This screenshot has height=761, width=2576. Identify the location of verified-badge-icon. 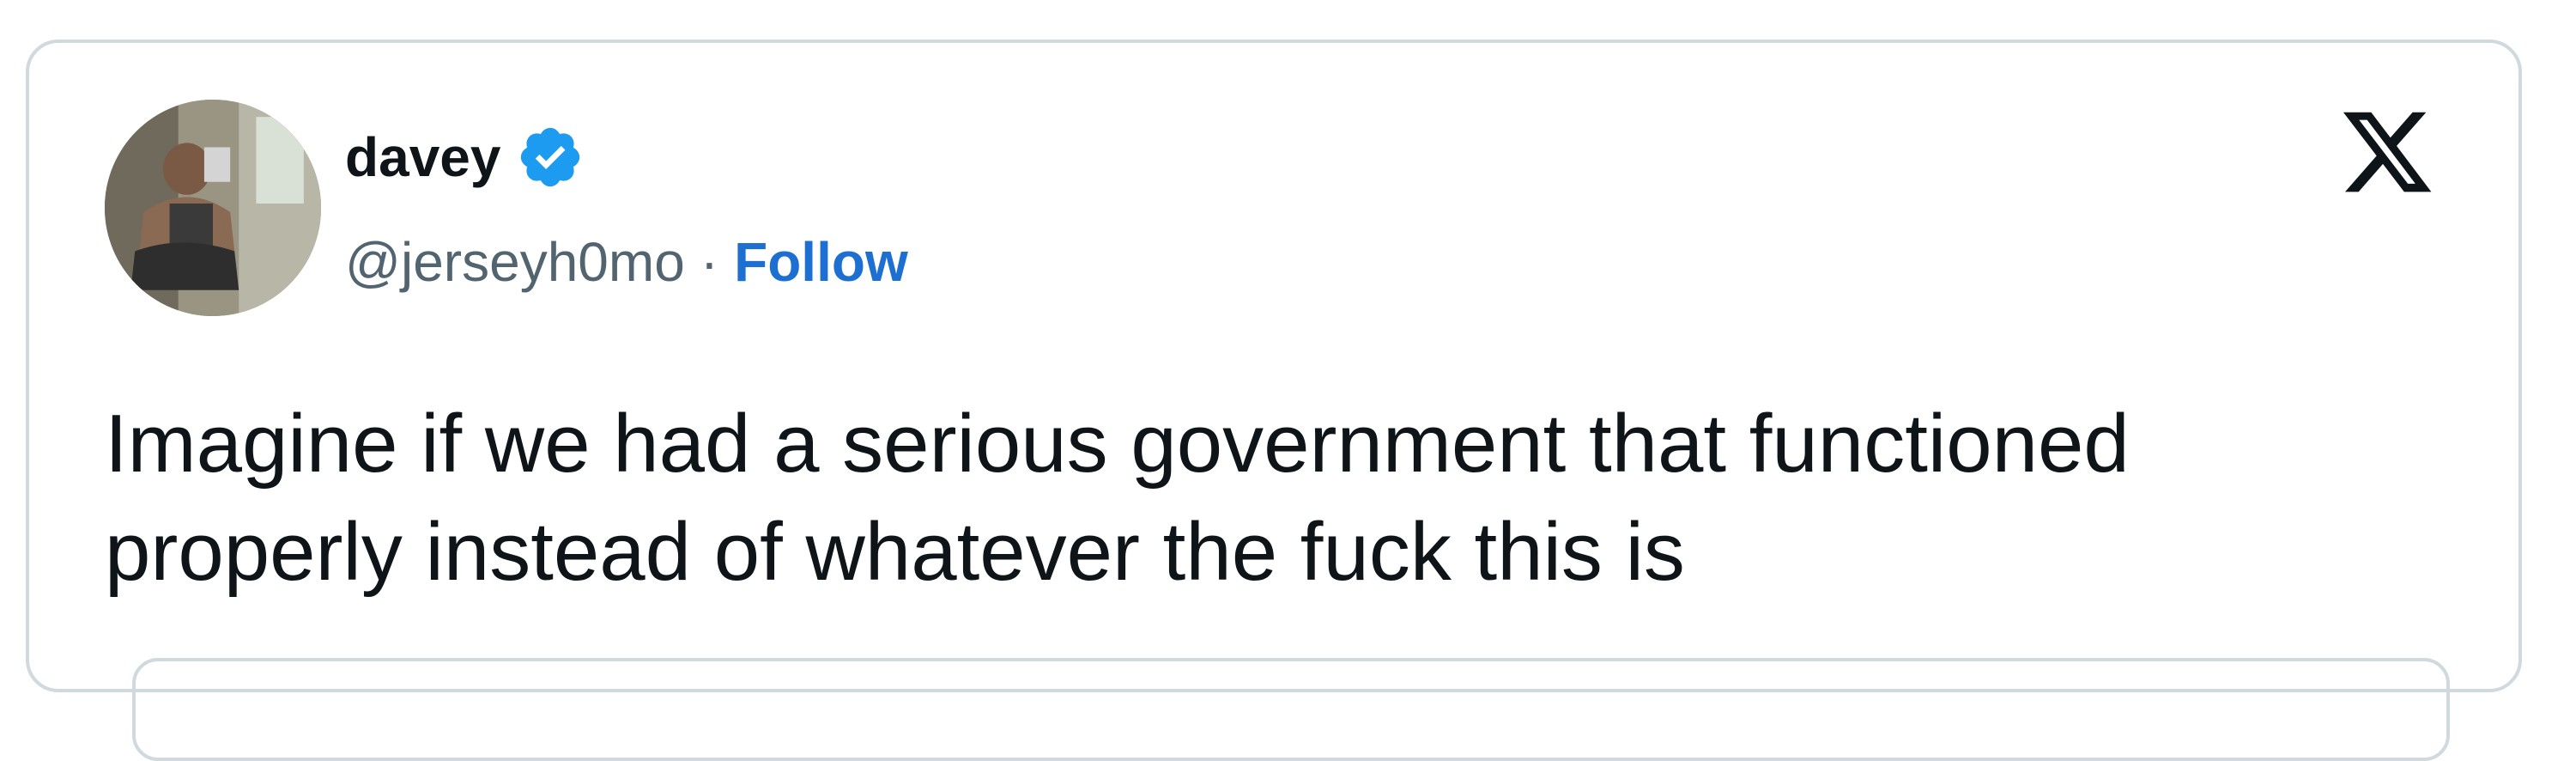
(550, 157).